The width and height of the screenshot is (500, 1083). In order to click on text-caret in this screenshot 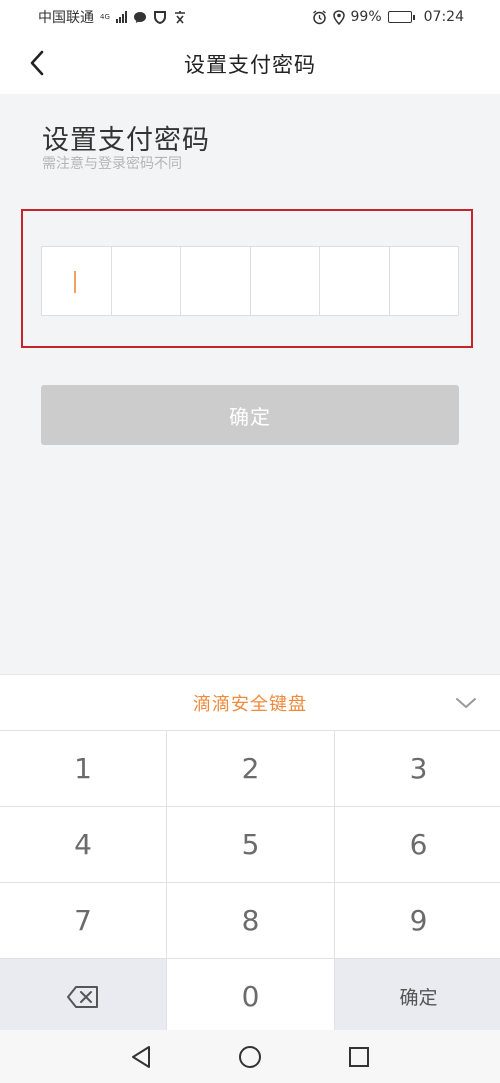, I will do `click(75, 282)`.